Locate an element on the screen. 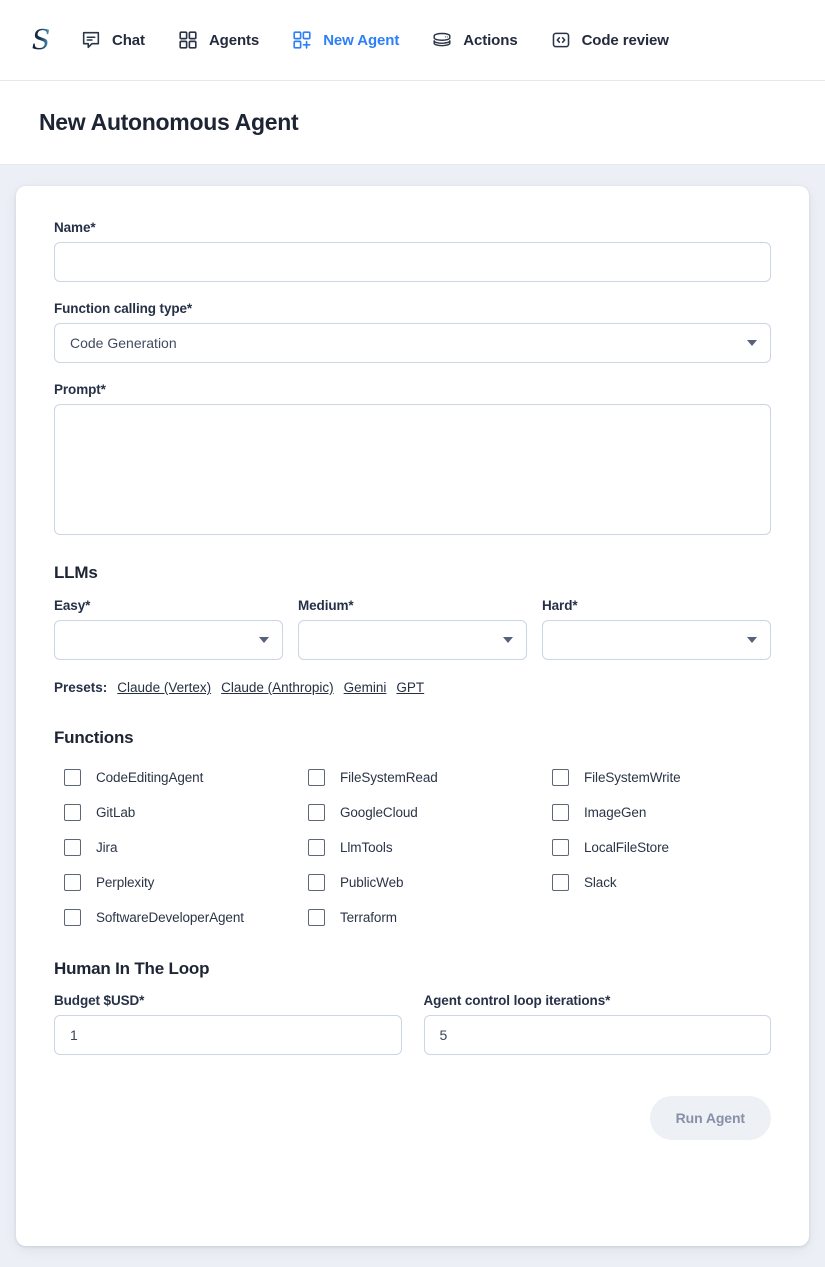  preset-gemini: Gemini is located at coordinates (365, 687).